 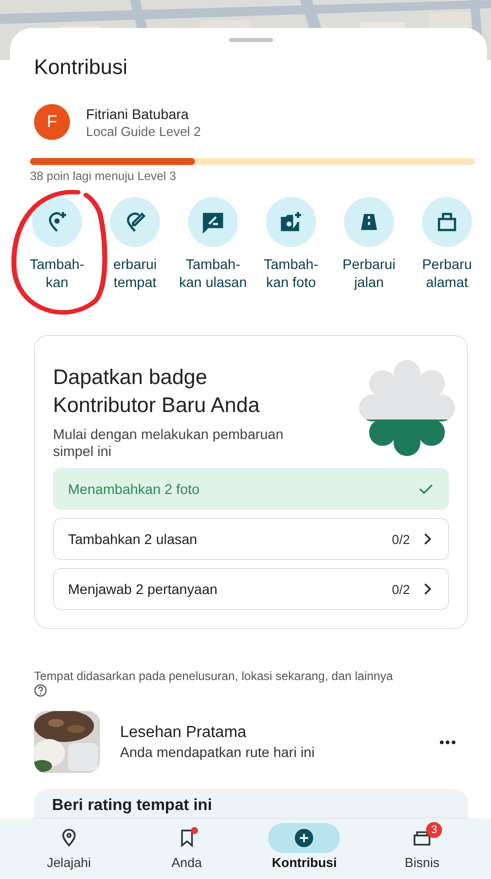 I want to click on task-label: Tambahkan 2 ulasan, so click(x=133, y=539).